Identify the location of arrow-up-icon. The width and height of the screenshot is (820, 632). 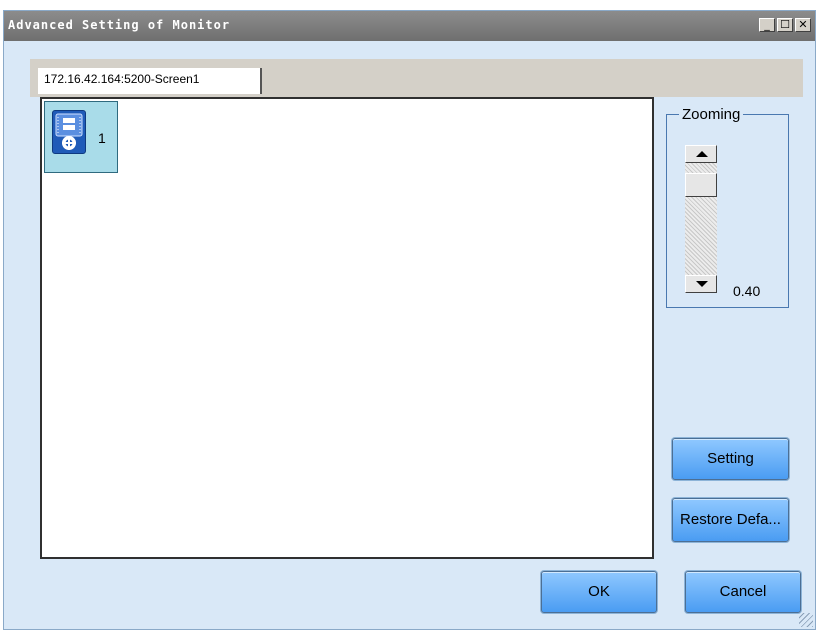
(702, 154).